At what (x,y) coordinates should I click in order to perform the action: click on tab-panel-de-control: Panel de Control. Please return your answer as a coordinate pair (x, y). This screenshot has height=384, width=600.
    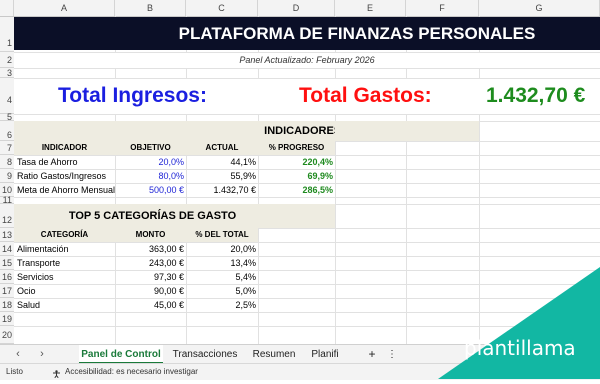
    Looking at the image, I should click on (121, 354).